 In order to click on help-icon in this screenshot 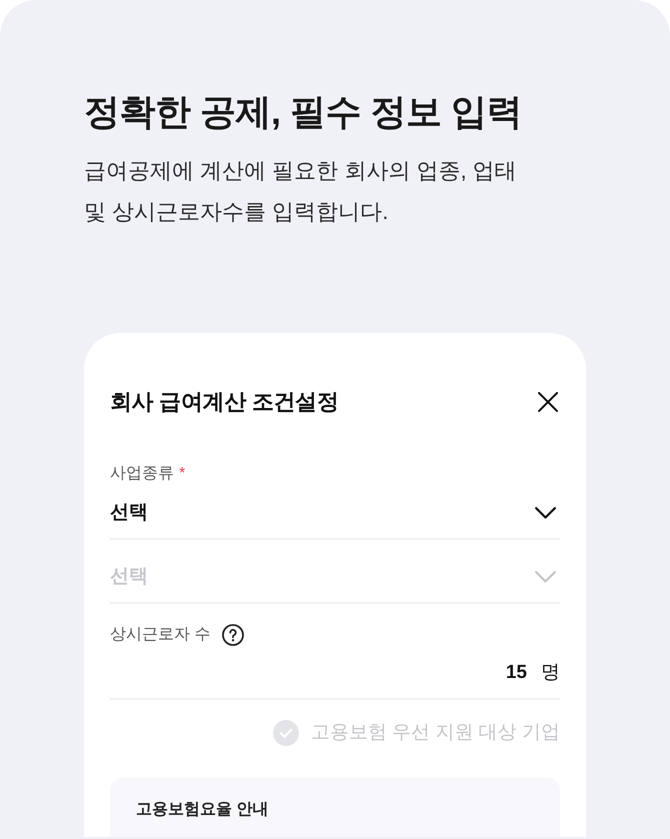, I will do `click(233, 635)`.